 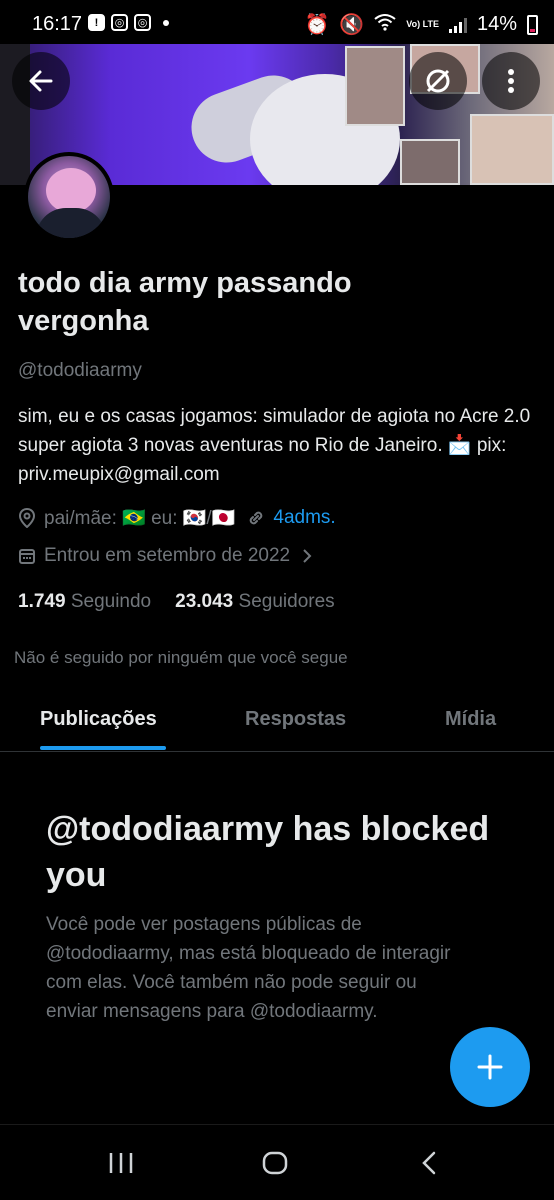 What do you see at coordinates (98, 719) in the screenshot?
I see `tab-posts: Publicações` at bounding box center [98, 719].